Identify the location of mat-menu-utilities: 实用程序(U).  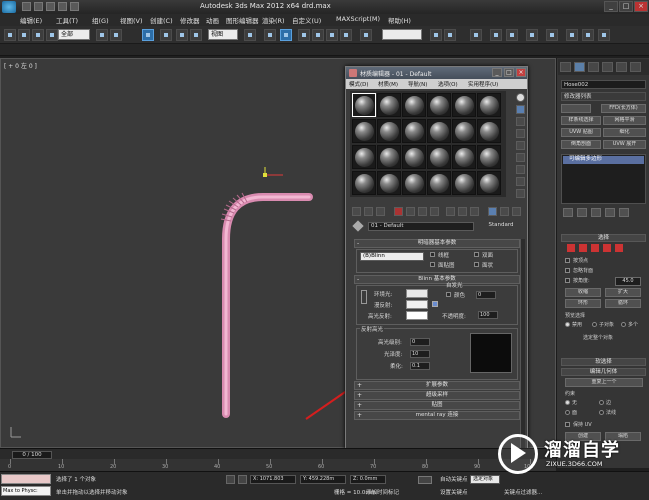
(483, 84).